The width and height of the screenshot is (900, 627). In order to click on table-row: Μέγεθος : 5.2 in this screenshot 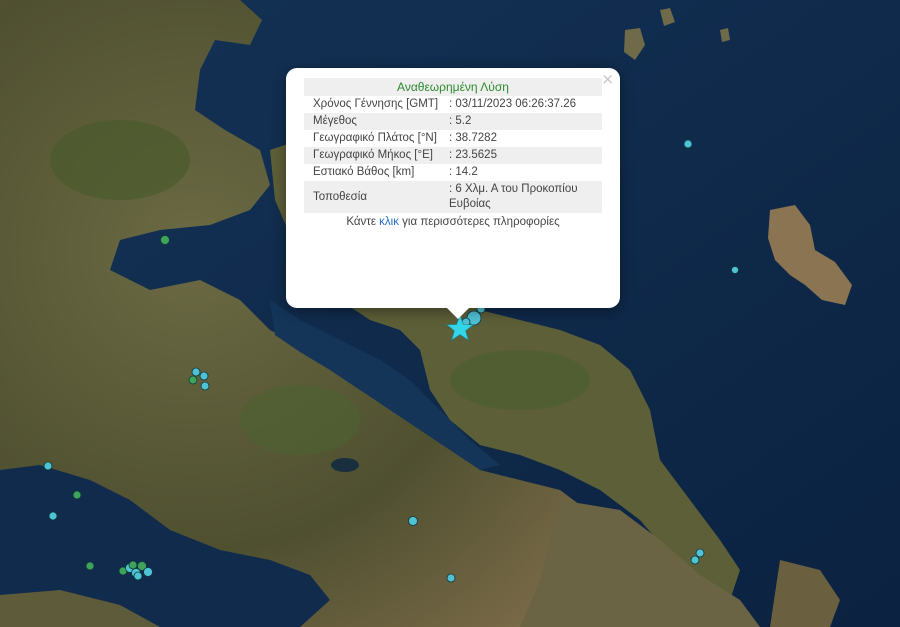, I will do `click(453, 121)`.